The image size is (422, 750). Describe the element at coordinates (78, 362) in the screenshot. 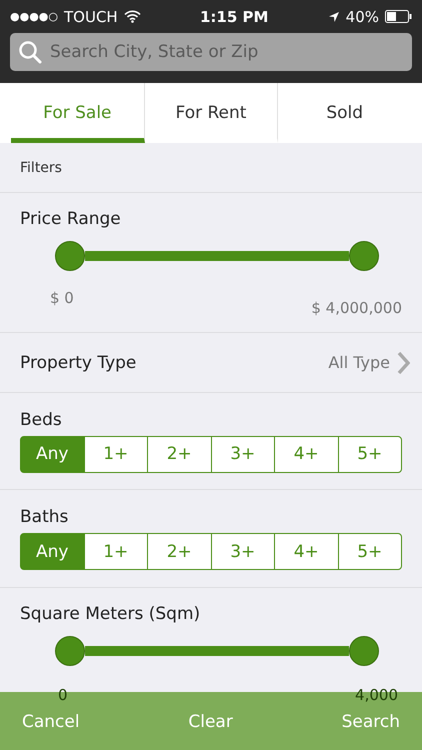

I see `filter-label: Property Type` at that location.